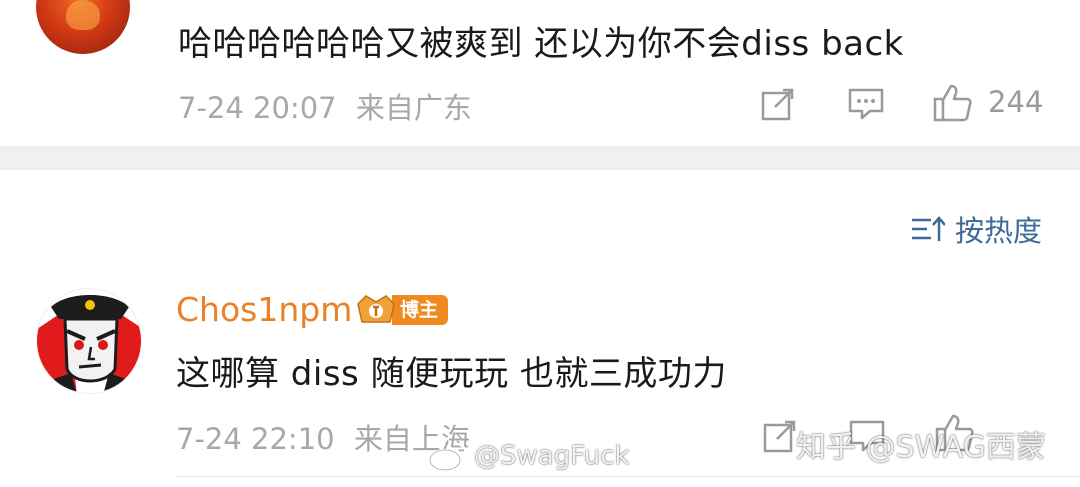  I want to click on like-button, so click(953, 103).